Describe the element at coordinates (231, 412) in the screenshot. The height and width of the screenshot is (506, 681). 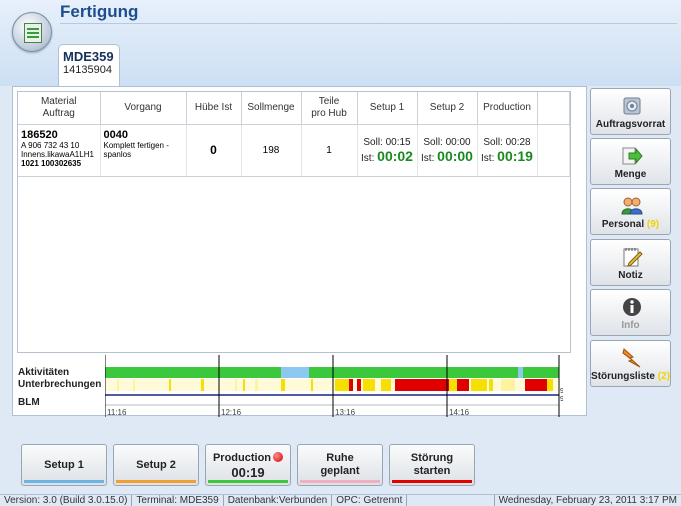
I see `tick-label: 12:16` at that location.